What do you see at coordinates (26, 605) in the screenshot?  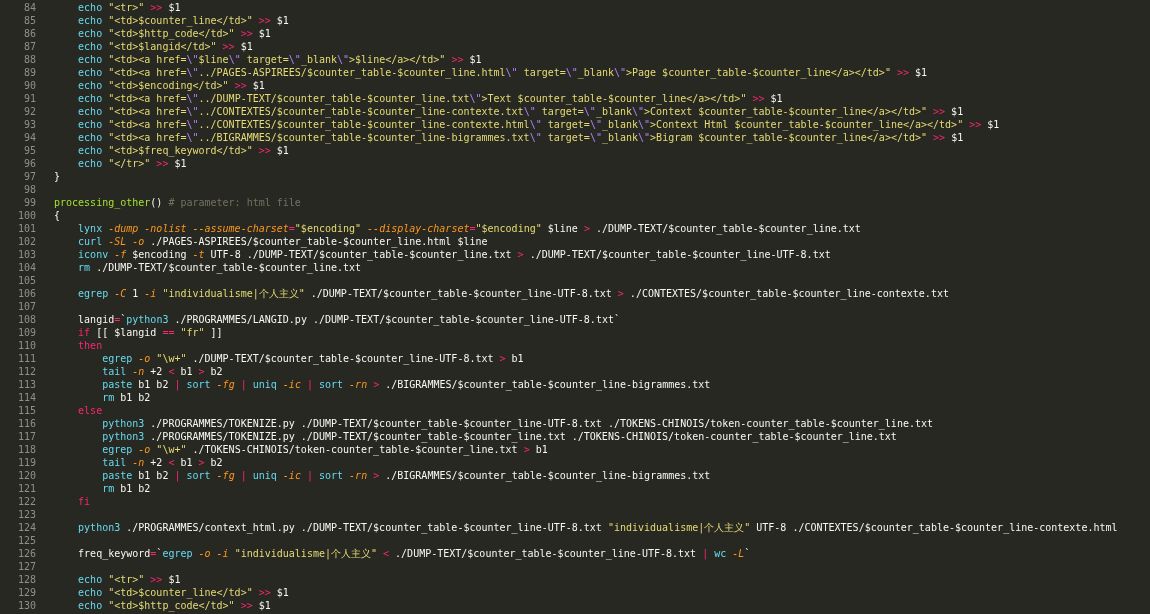 I see `line-number: 130` at bounding box center [26, 605].